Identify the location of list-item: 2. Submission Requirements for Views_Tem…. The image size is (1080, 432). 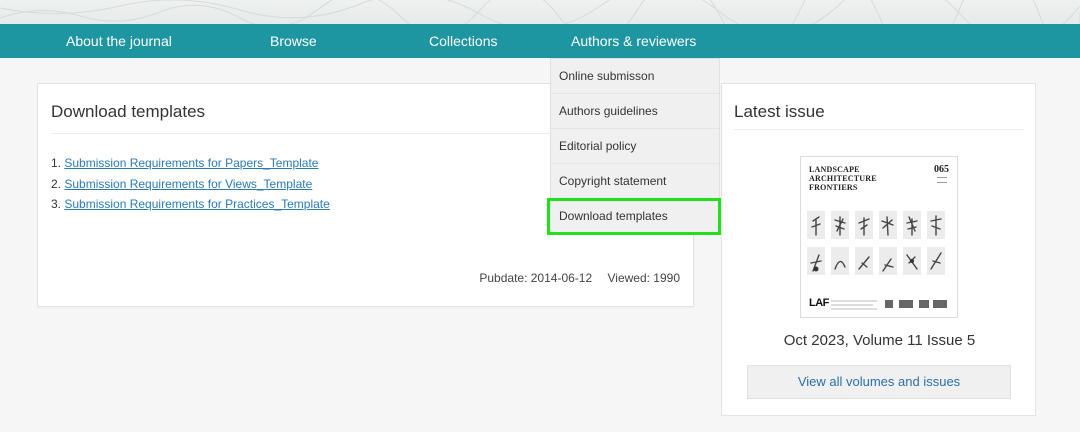
(190, 184).